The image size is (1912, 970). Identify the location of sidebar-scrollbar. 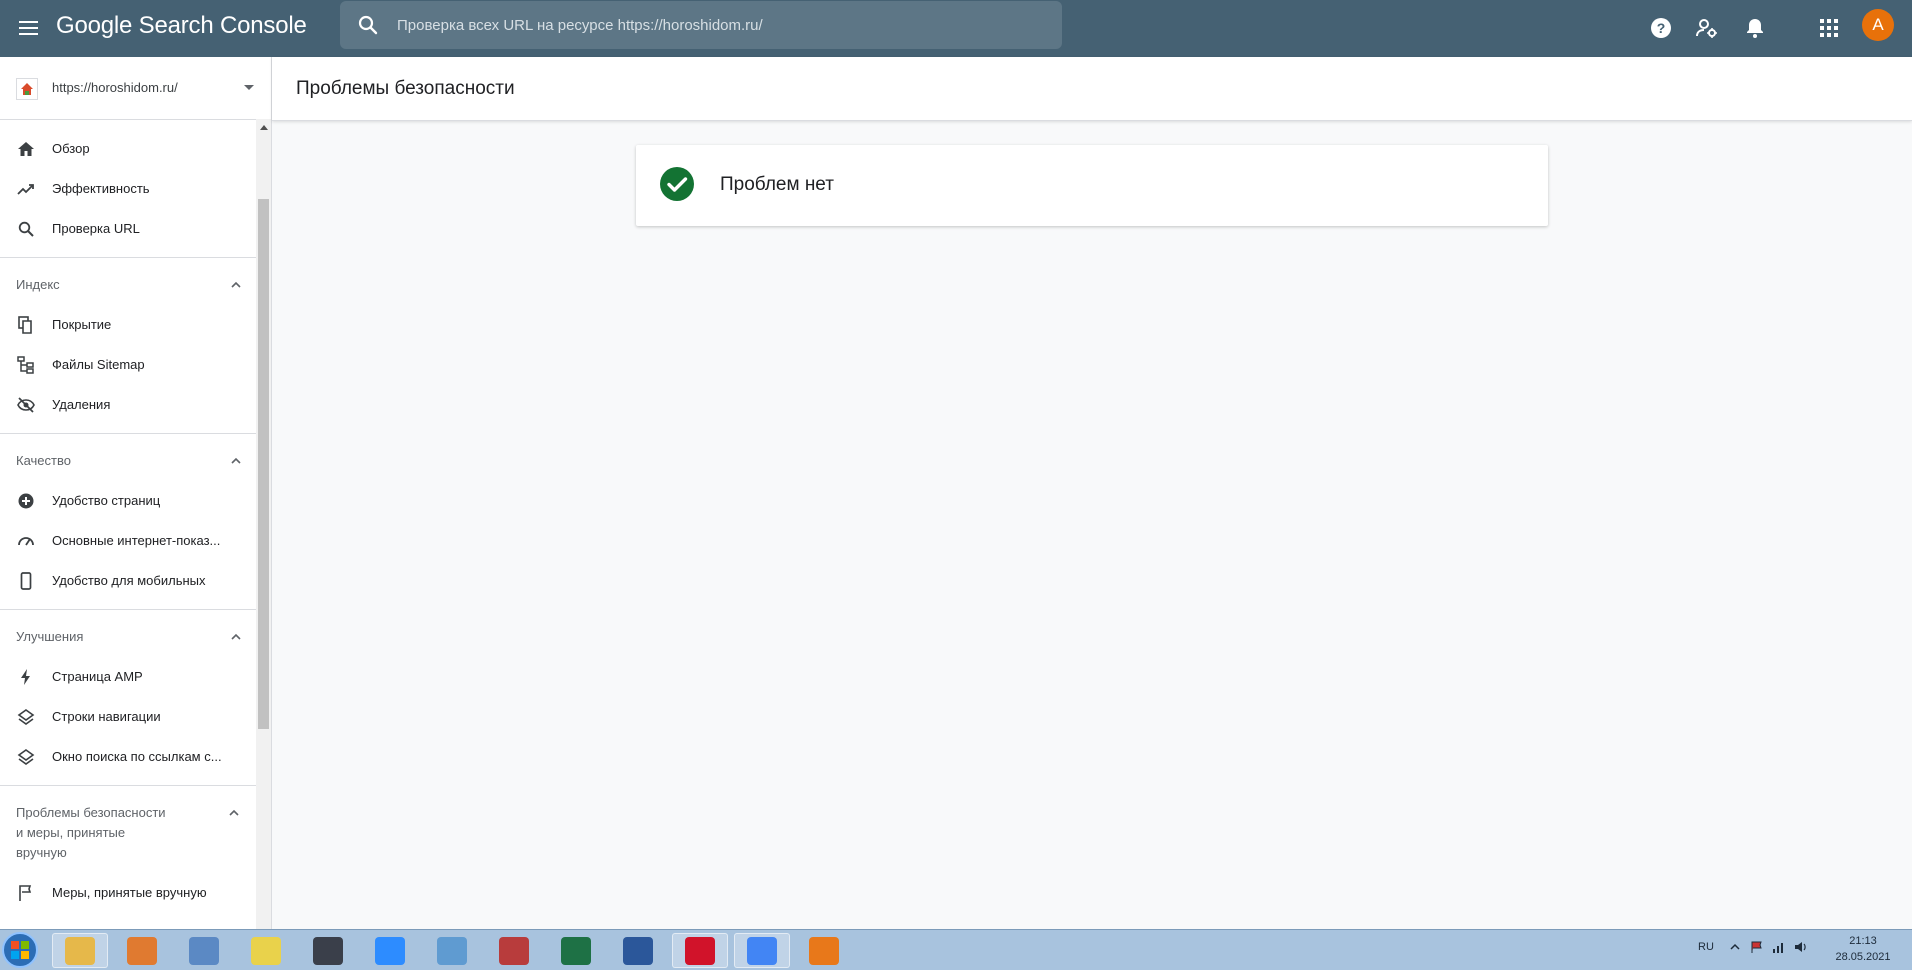
(263, 524).